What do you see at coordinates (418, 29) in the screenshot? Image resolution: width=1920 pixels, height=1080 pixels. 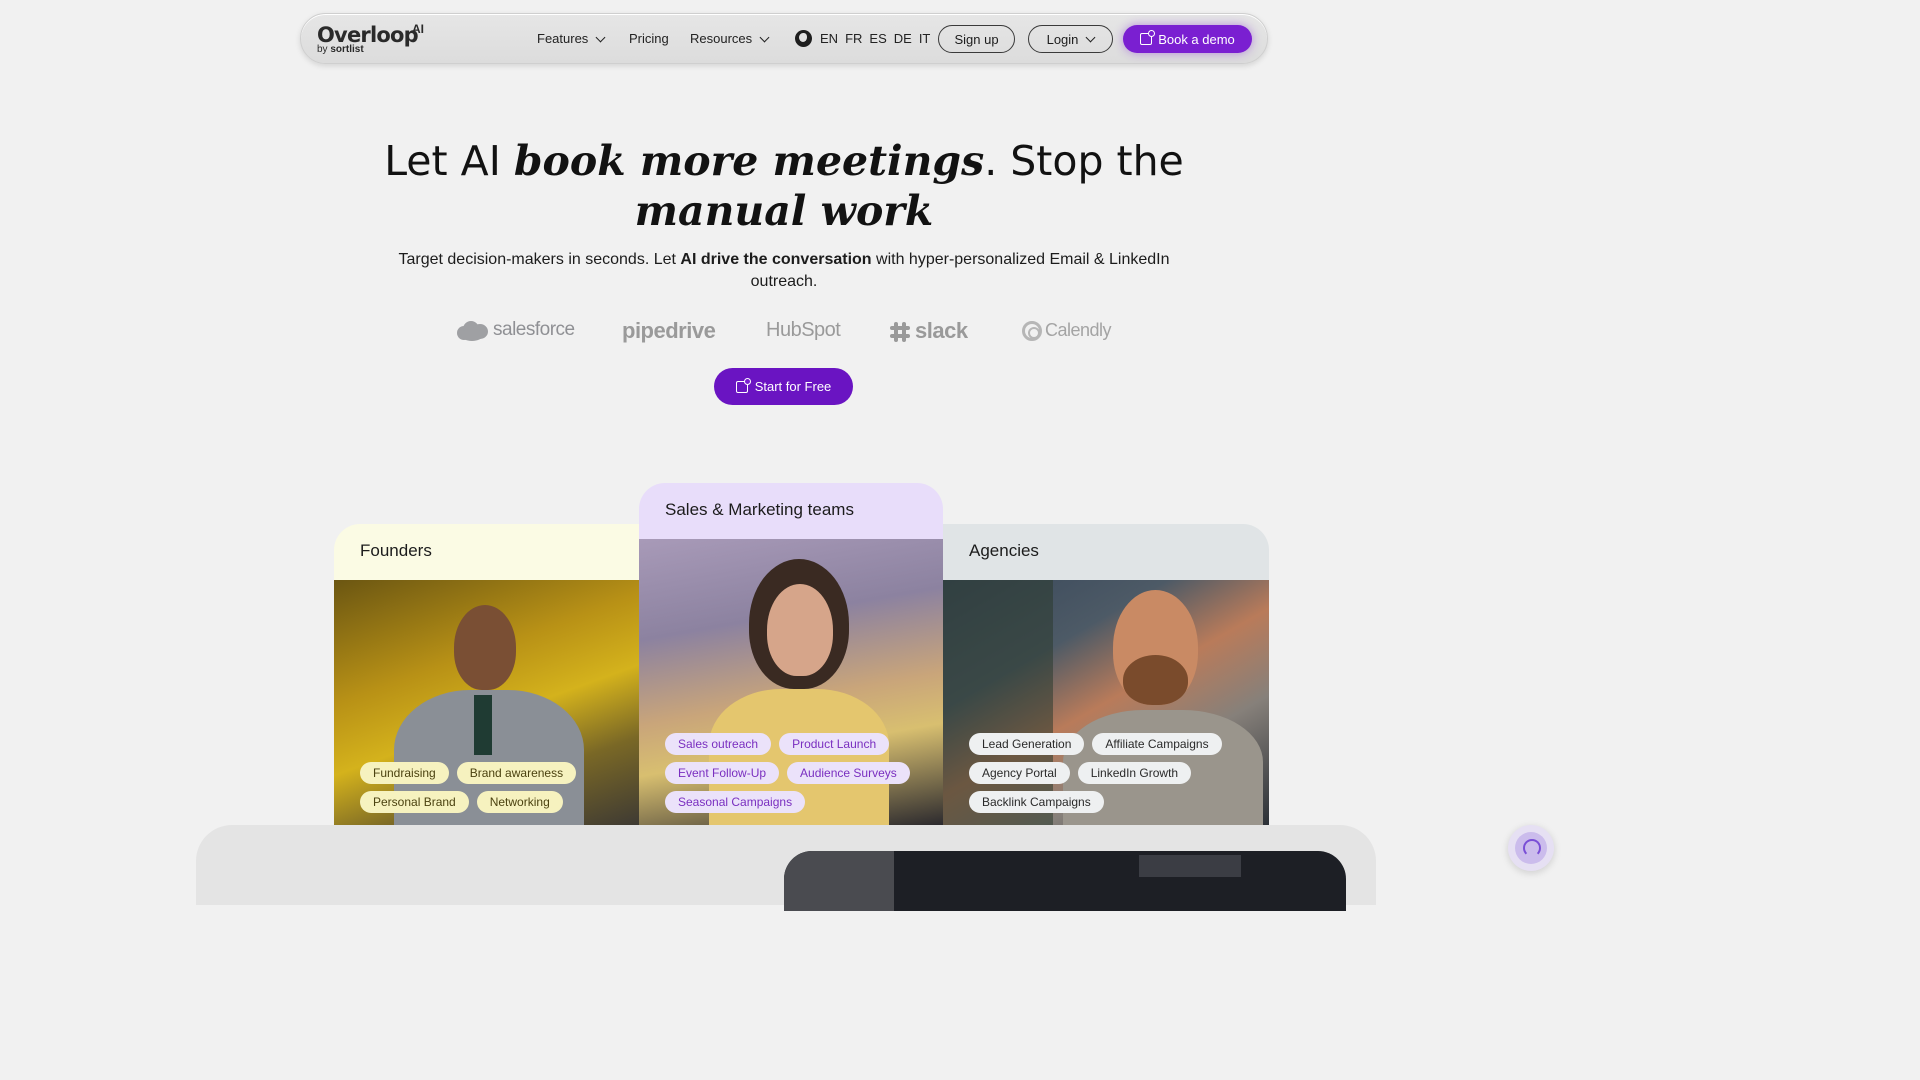 I see `logo-ai-suffix: AI` at bounding box center [418, 29].